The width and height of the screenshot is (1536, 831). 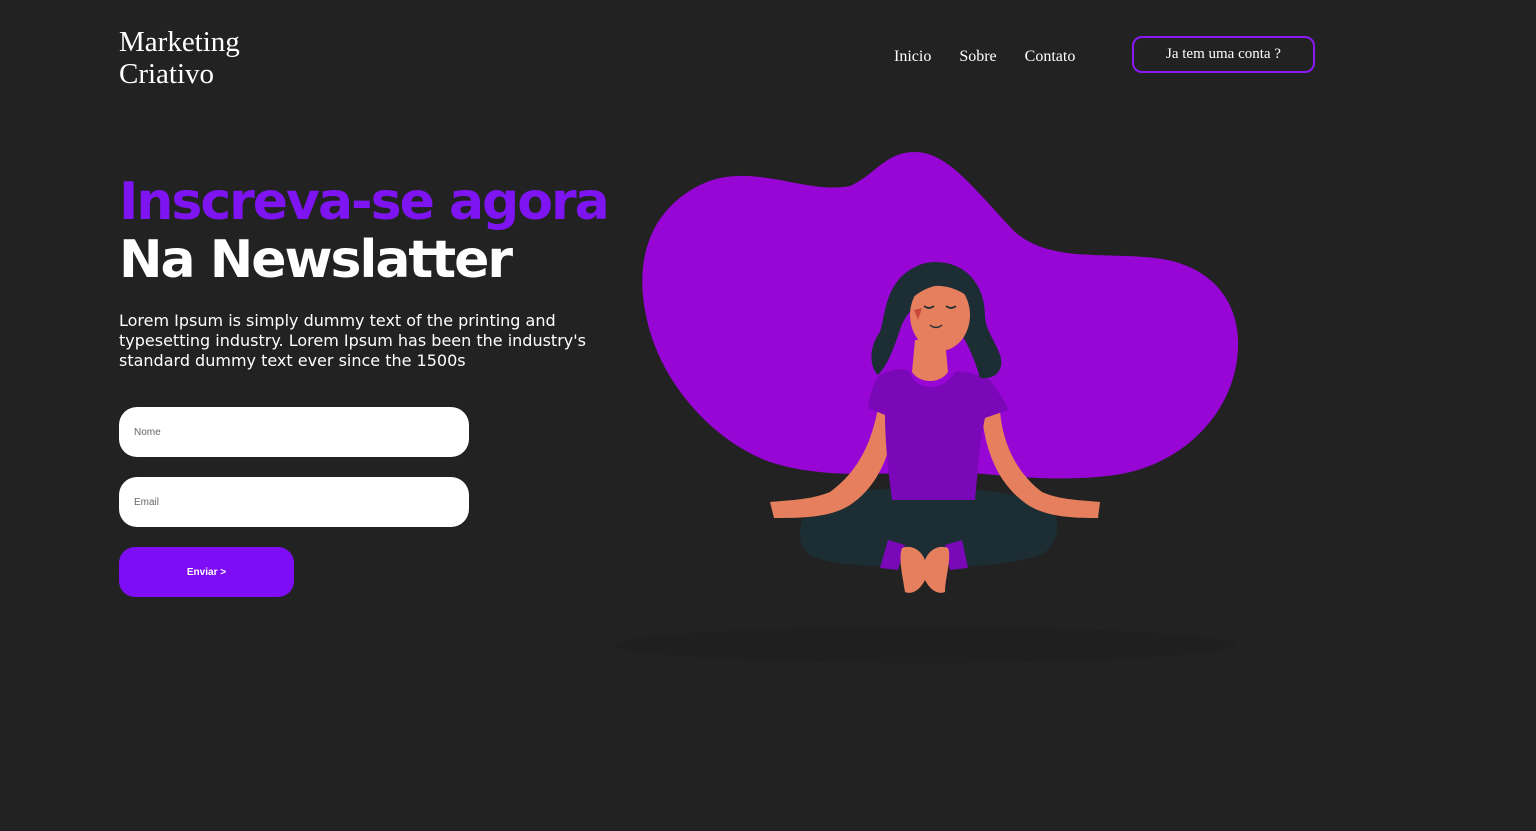 What do you see at coordinates (167, 74) in the screenshot?
I see `logo-line-2: Criativo` at bounding box center [167, 74].